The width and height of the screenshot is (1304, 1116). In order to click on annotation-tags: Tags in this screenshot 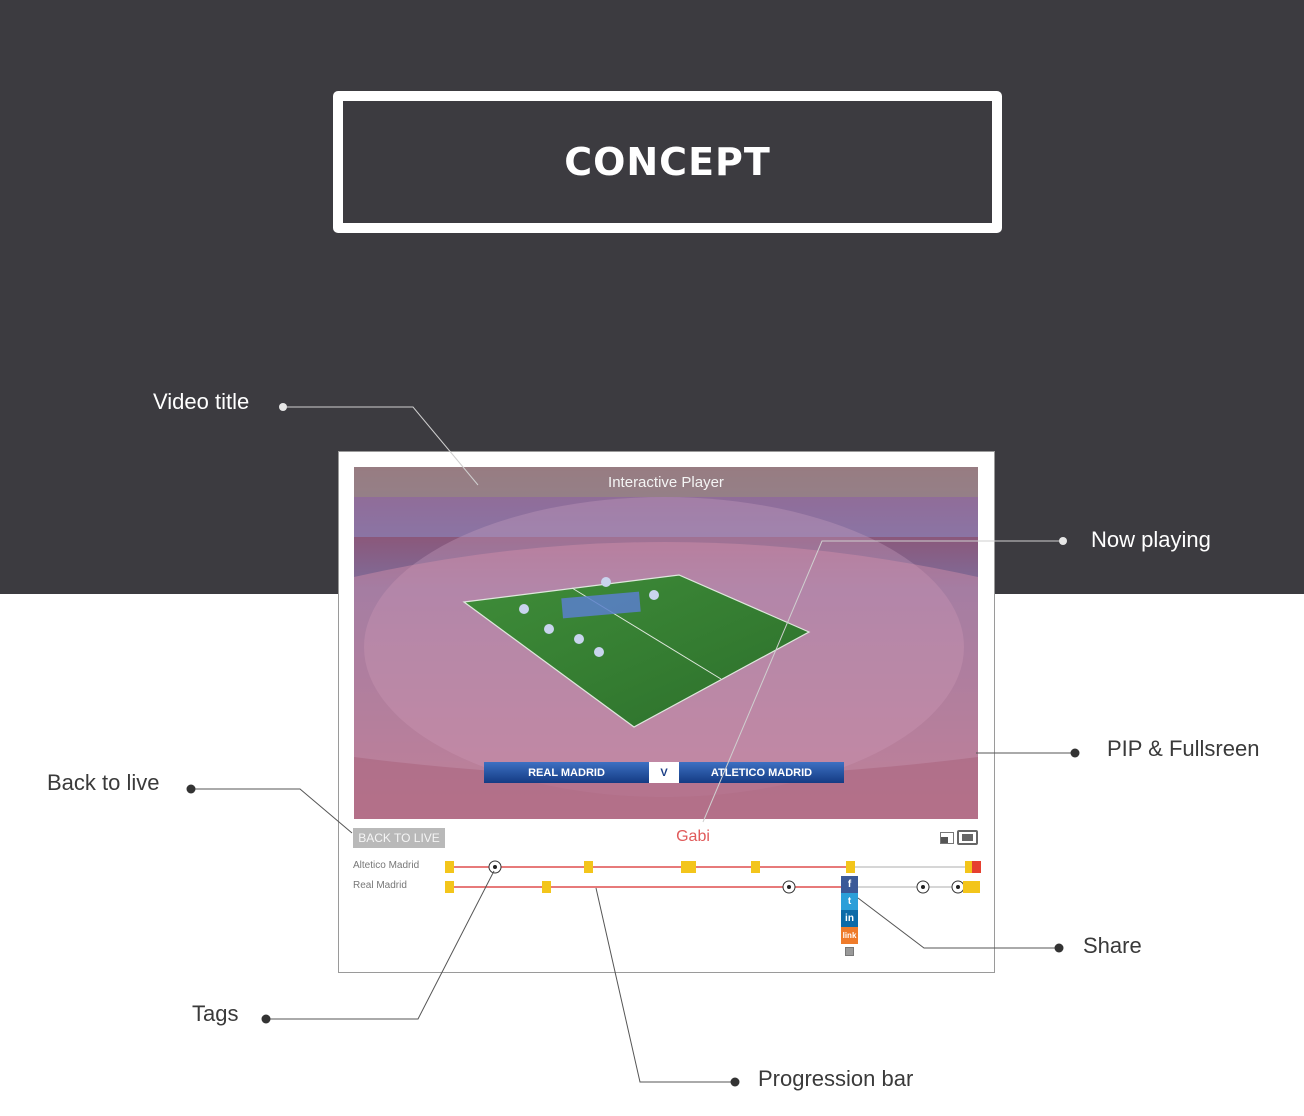, I will do `click(215, 1013)`.